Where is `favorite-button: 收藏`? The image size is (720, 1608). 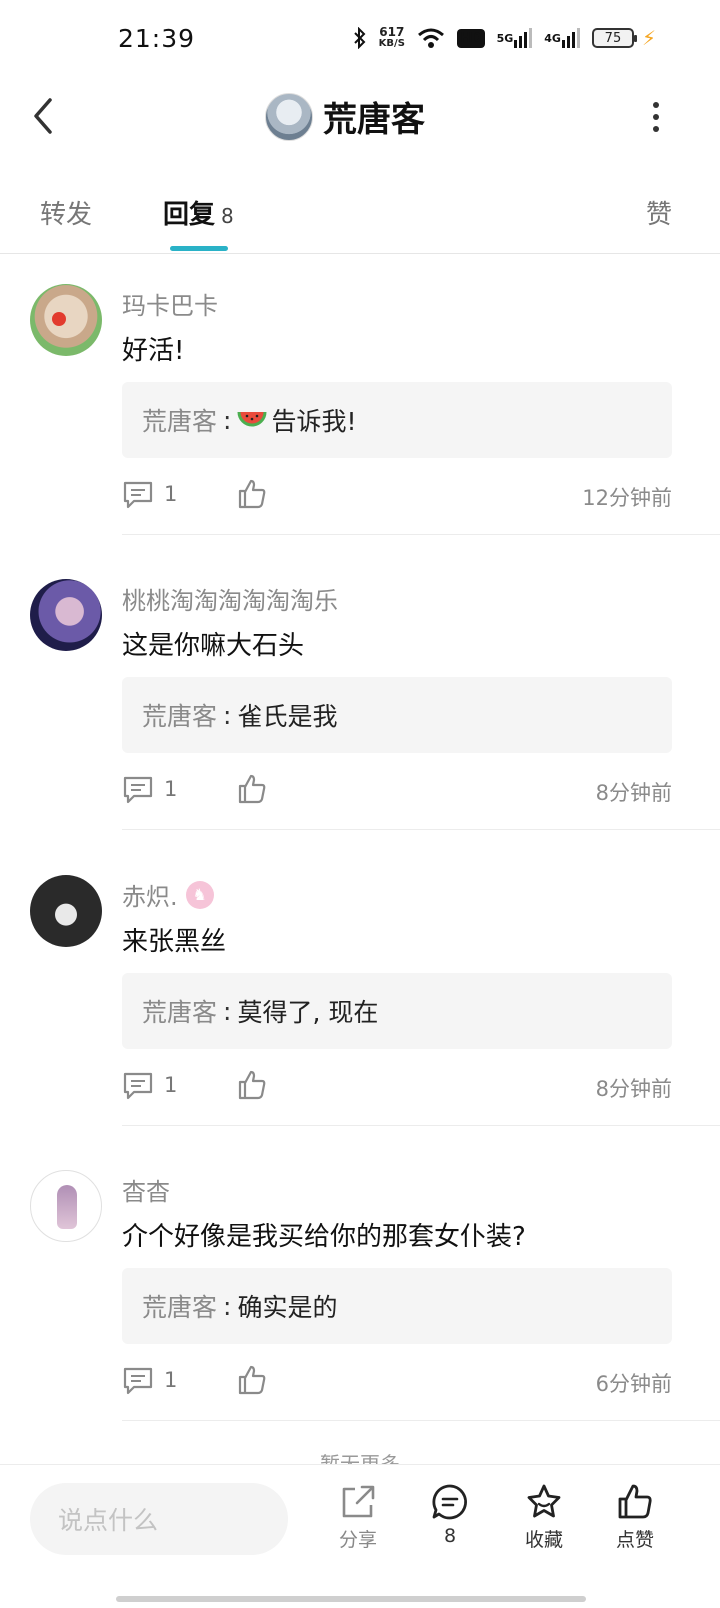 favorite-button: 收藏 is located at coordinates (544, 1517).